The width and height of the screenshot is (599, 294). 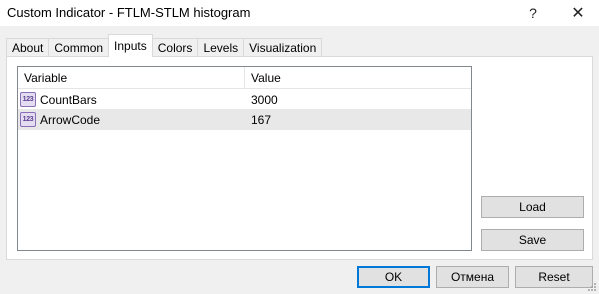 I want to click on variable-name: CountBars, so click(x=68, y=99).